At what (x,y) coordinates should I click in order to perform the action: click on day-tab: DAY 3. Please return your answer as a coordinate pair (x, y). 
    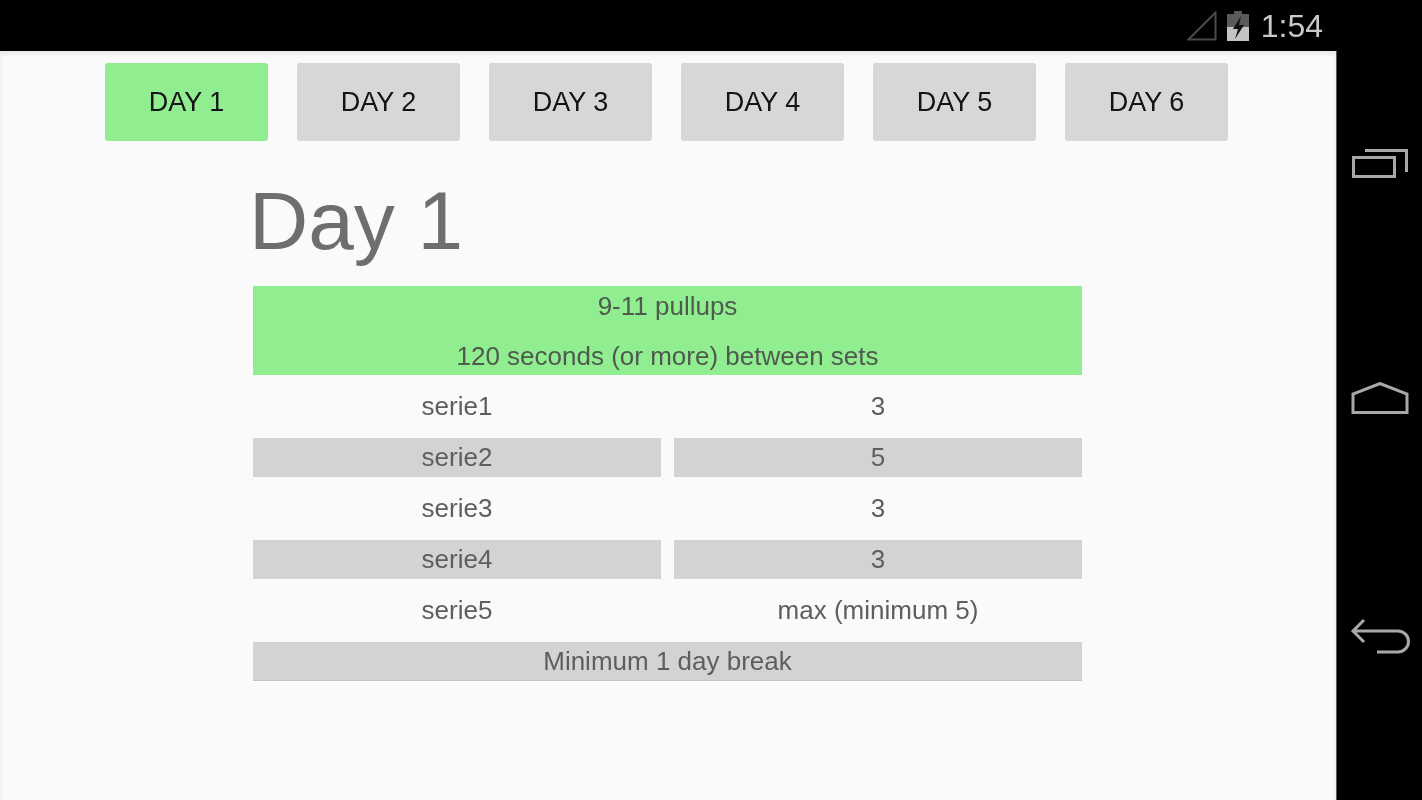
    Looking at the image, I should click on (570, 102).